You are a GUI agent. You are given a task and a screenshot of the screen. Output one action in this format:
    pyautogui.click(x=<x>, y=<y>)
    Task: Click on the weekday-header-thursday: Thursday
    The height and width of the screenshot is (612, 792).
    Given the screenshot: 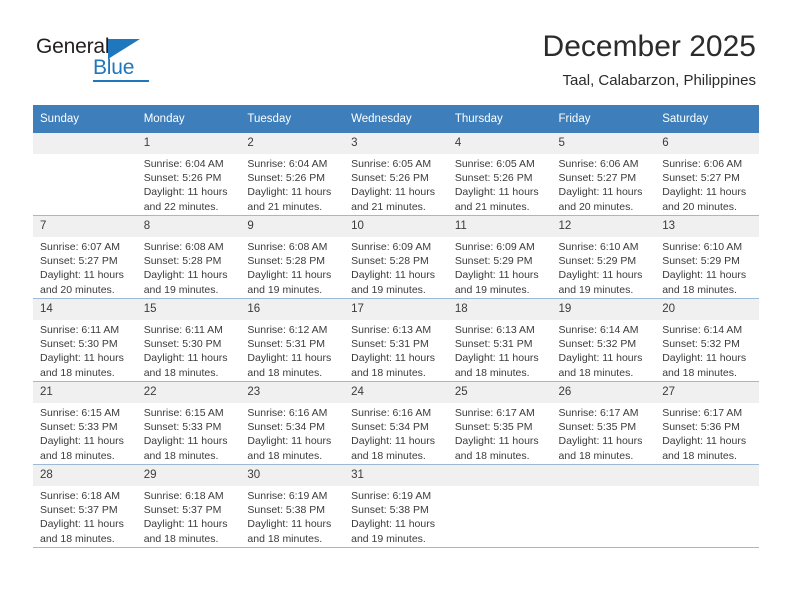 What is the action you would take?
    pyautogui.click(x=499, y=119)
    